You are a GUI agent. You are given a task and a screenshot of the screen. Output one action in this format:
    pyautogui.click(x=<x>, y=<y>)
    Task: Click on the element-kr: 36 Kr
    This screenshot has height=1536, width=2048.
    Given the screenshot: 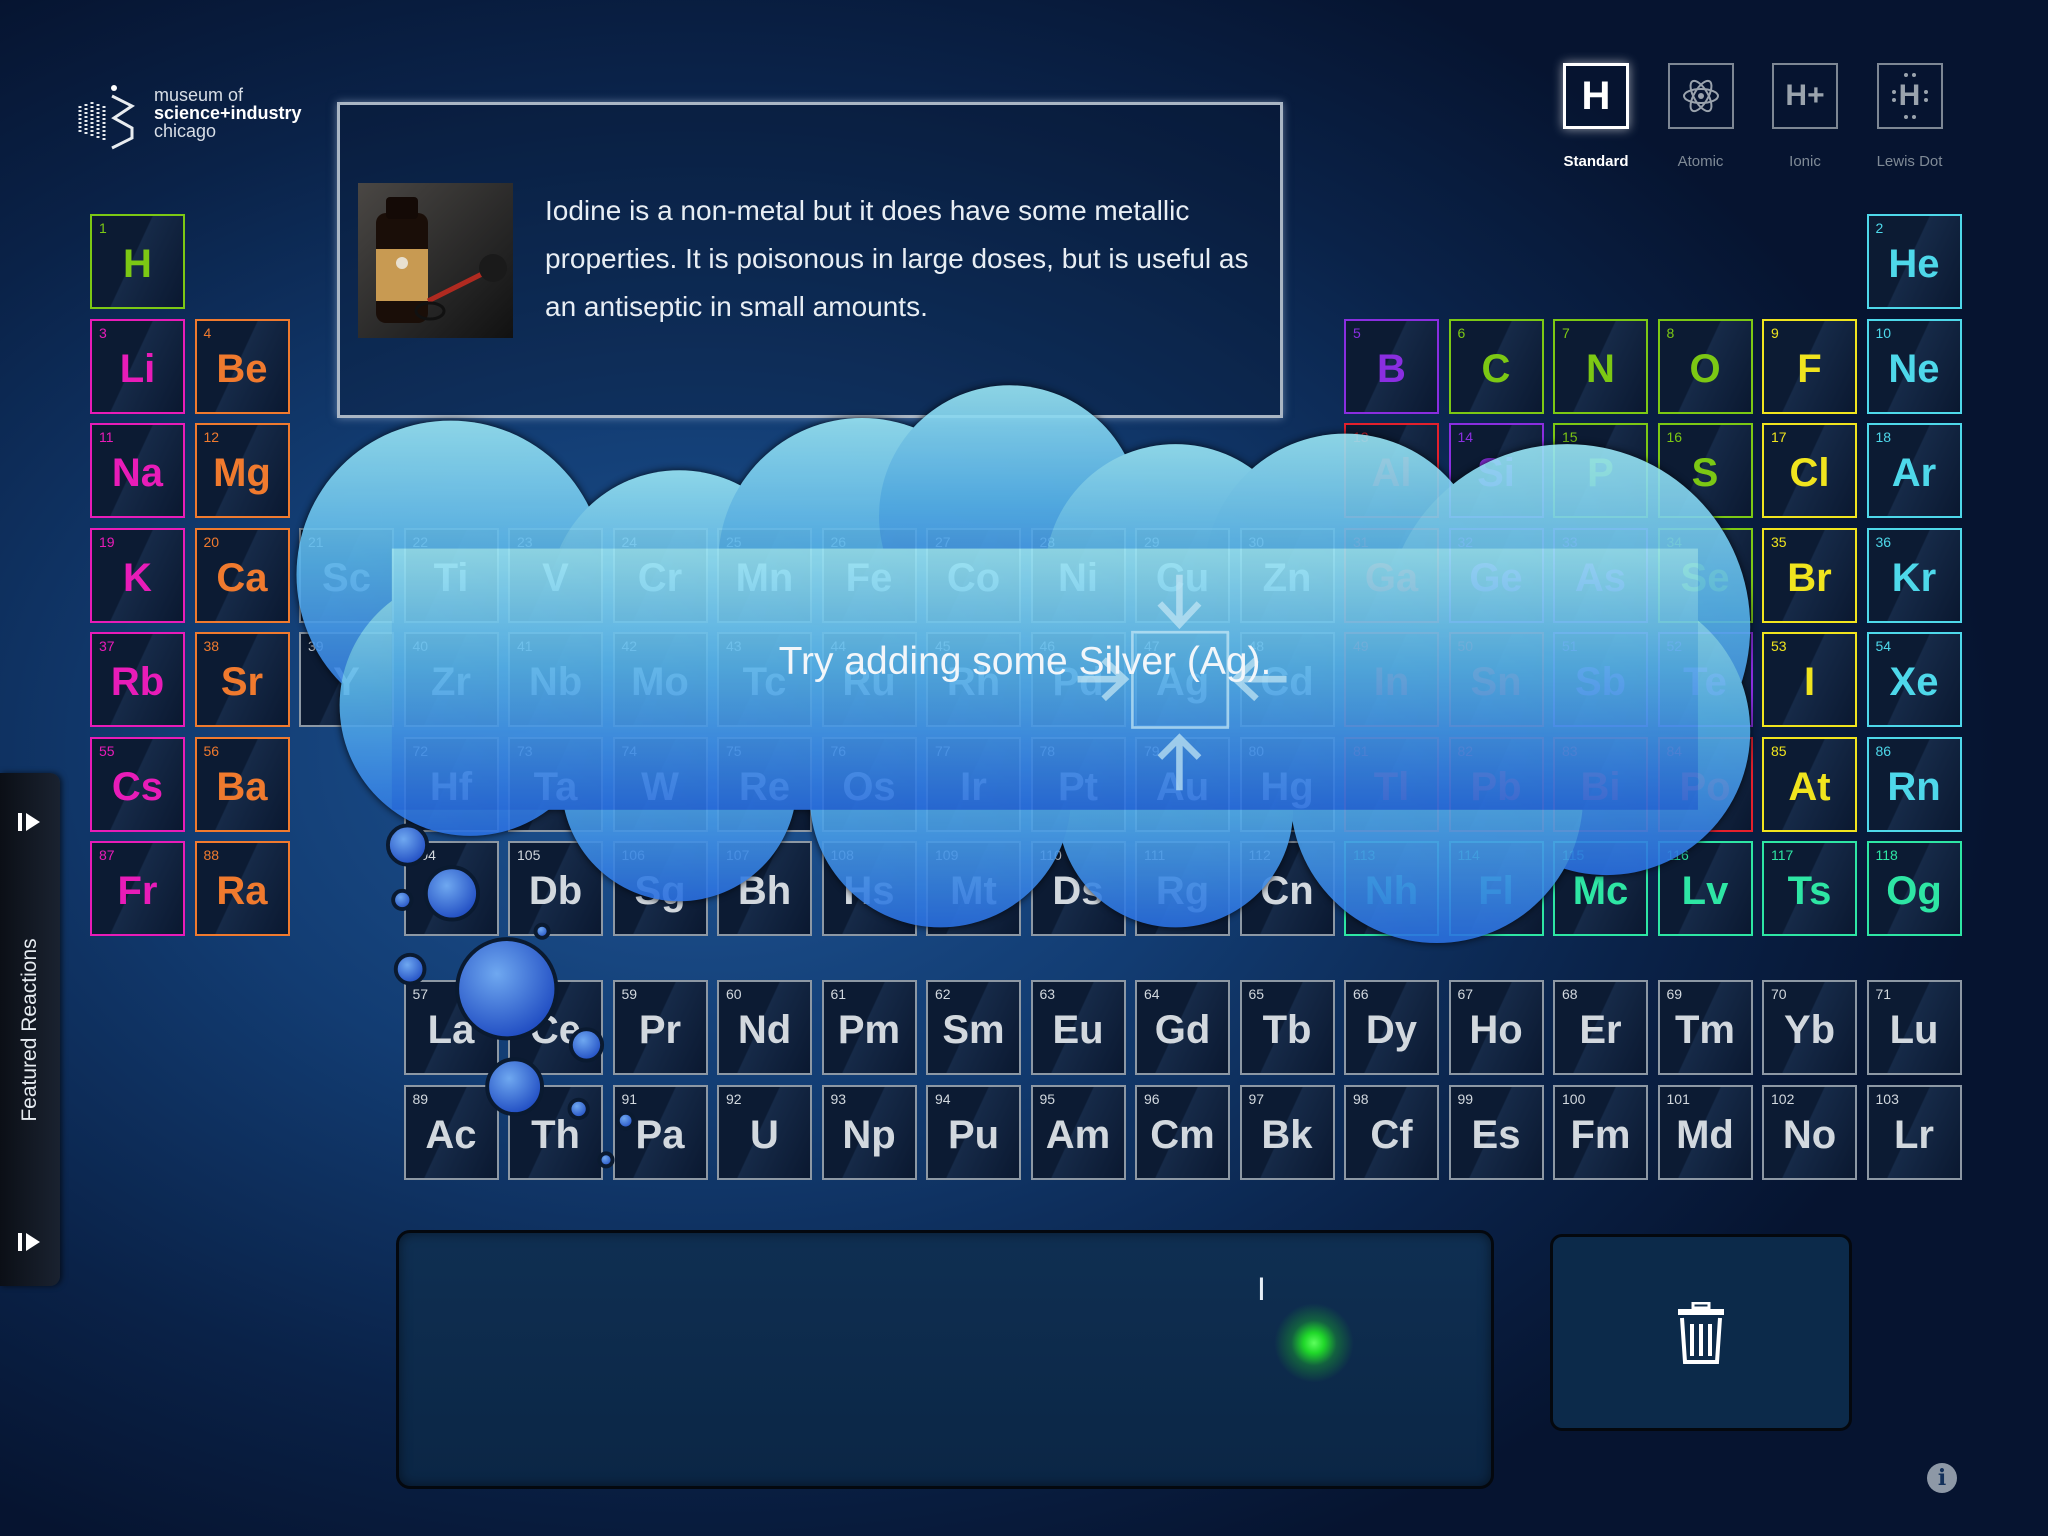 What is the action you would take?
    pyautogui.click(x=1914, y=575)
    